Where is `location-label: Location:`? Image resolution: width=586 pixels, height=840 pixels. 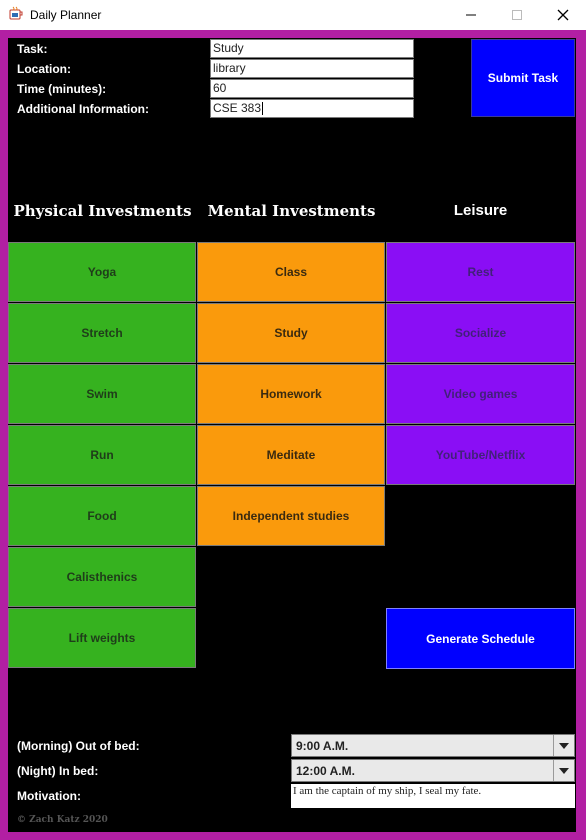
location-label: Location: is located at coordinates (44, 69).